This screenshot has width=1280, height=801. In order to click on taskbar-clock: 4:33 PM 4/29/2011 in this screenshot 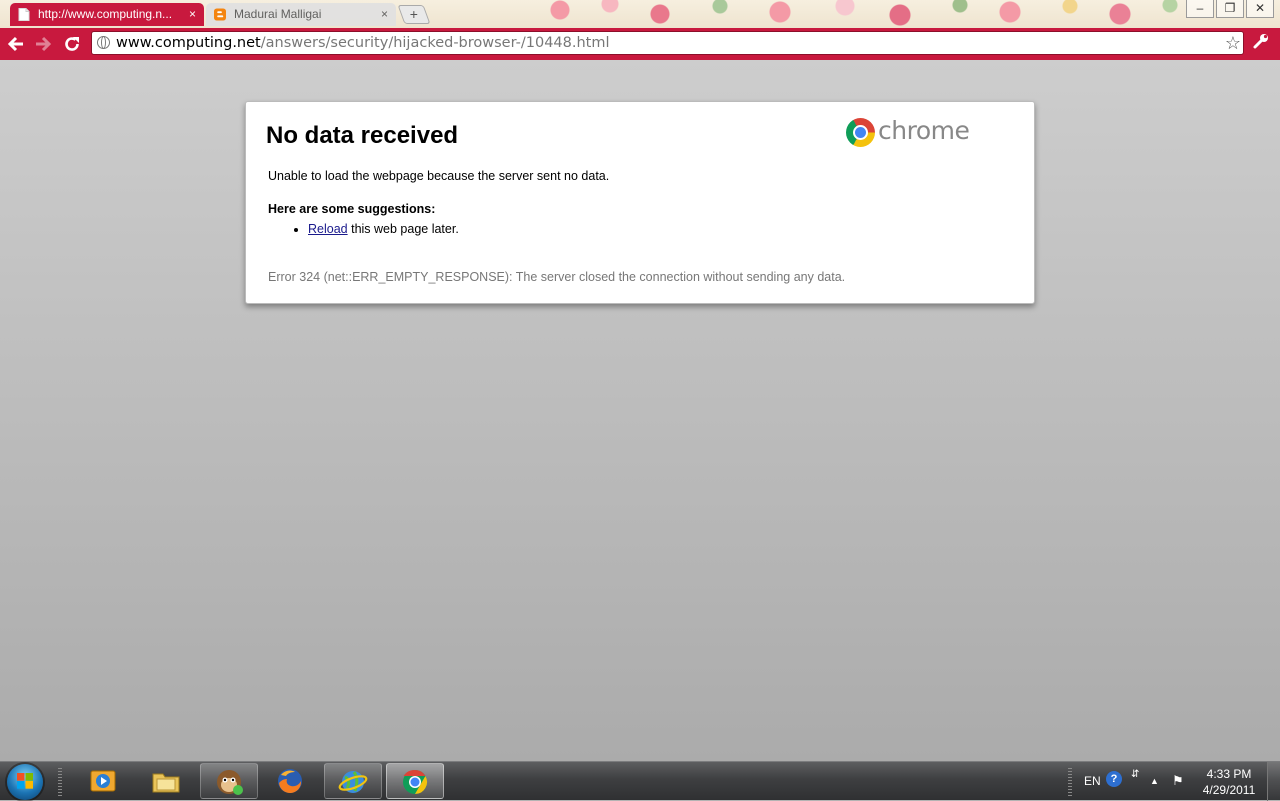, I will do `click(1229, 782)`.